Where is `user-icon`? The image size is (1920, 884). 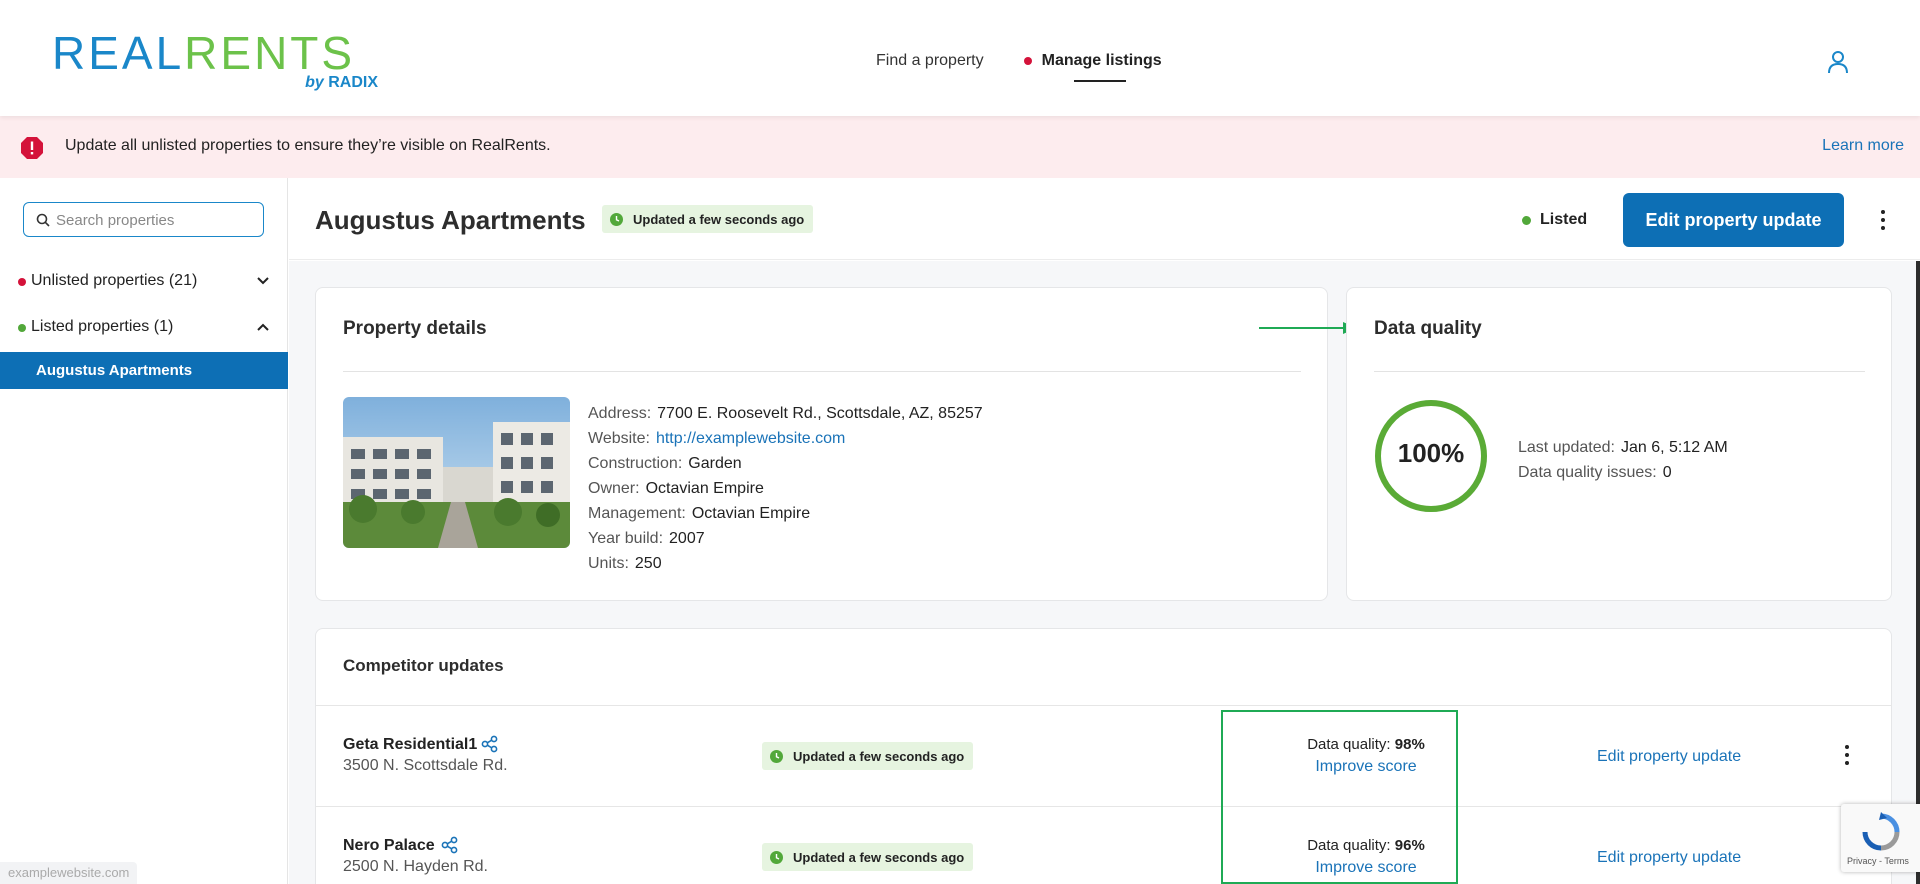
user-icon is located at coordinates (1838, 62).